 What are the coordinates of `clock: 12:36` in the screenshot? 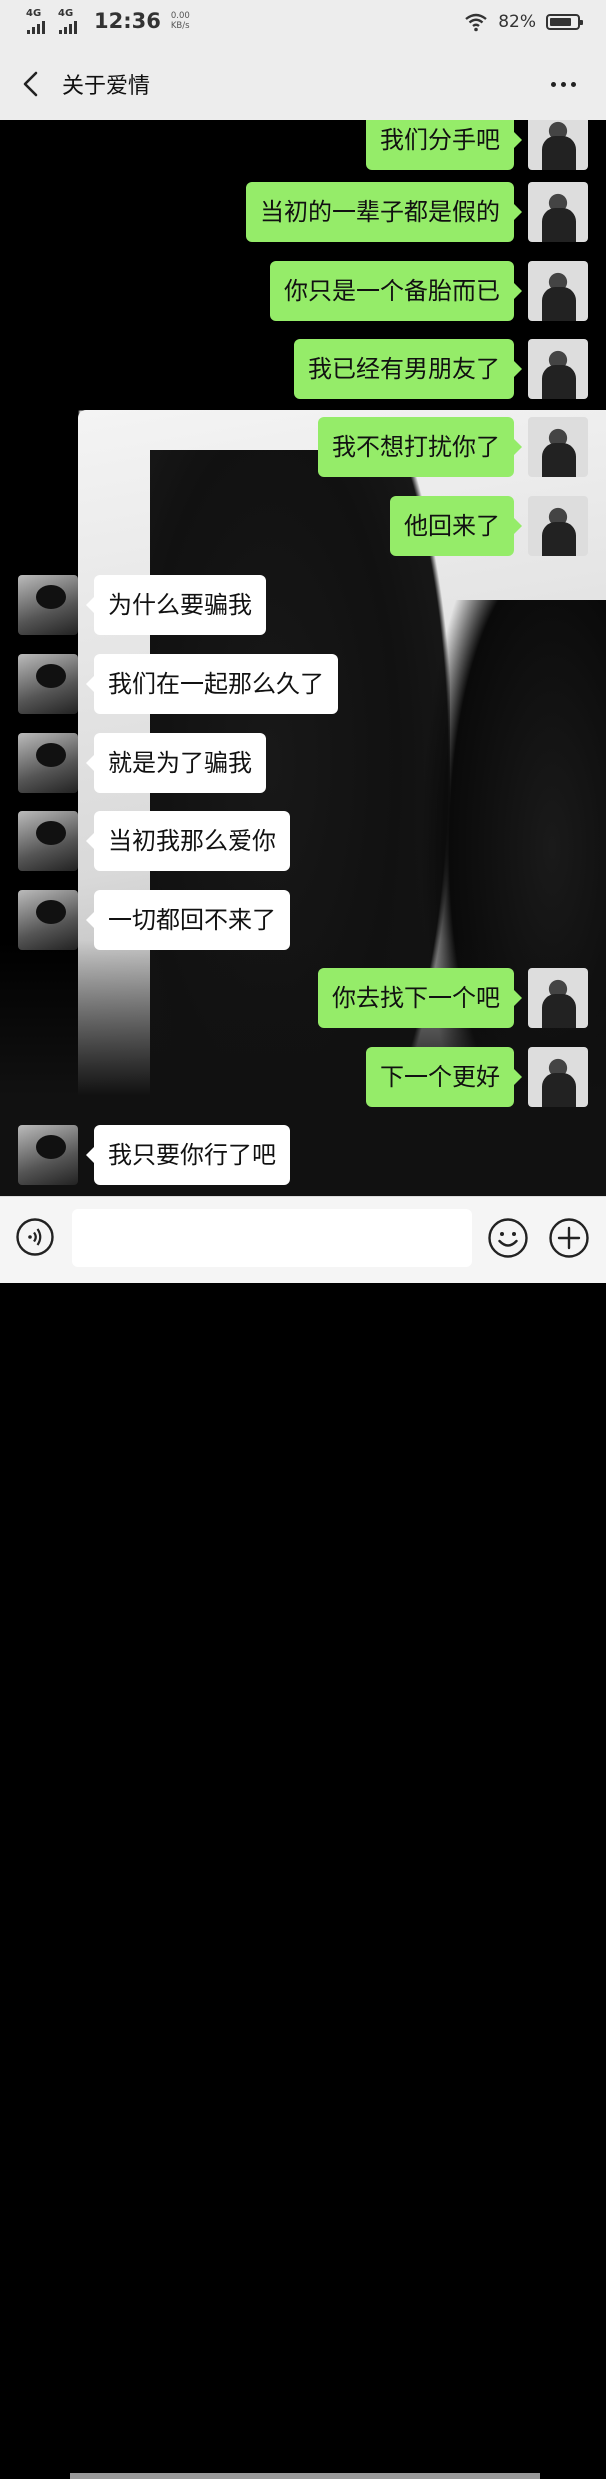 It's located at (127, 21).